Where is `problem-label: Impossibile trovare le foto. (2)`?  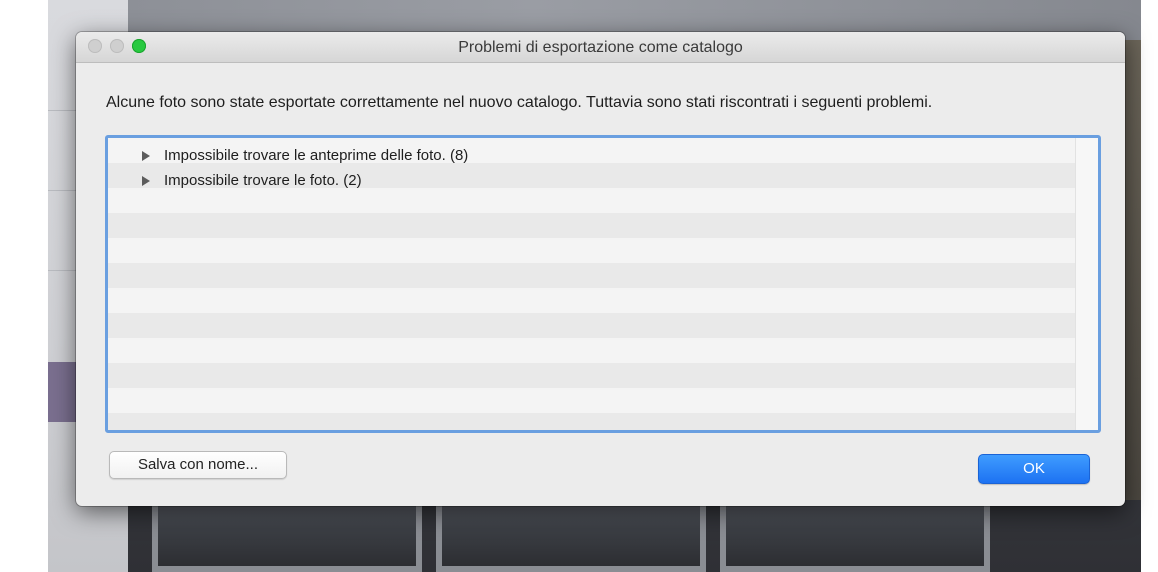 problem-label: Impossibile trovare le foto. (2) is located at coordinates (263, 180).